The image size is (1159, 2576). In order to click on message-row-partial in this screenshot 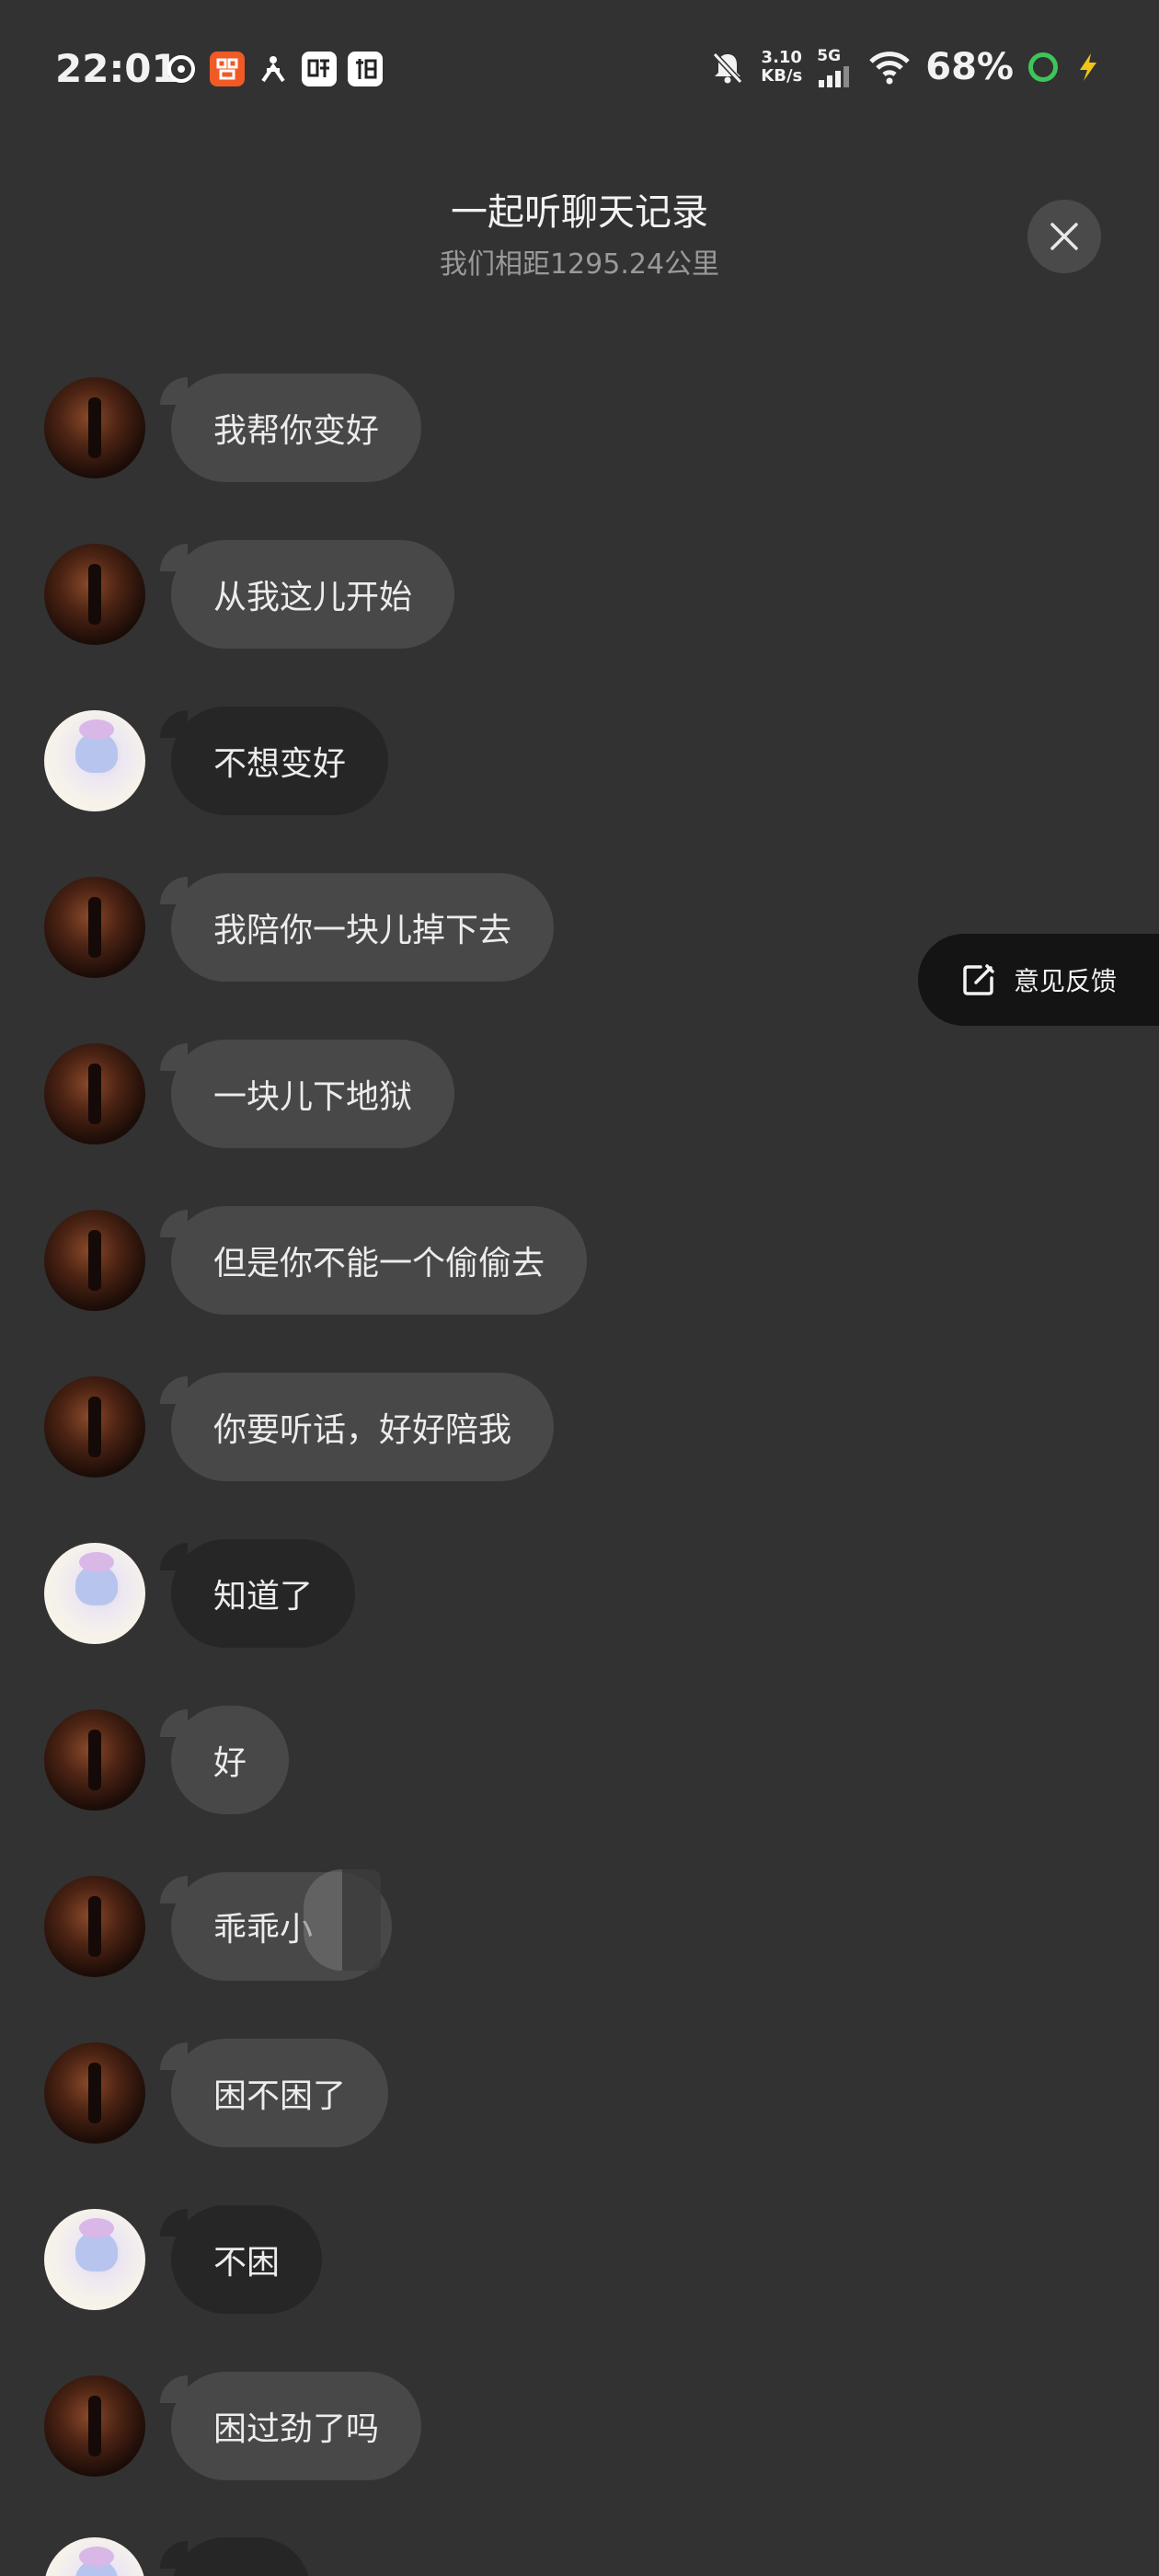, I will do `click(177, 2556)`.